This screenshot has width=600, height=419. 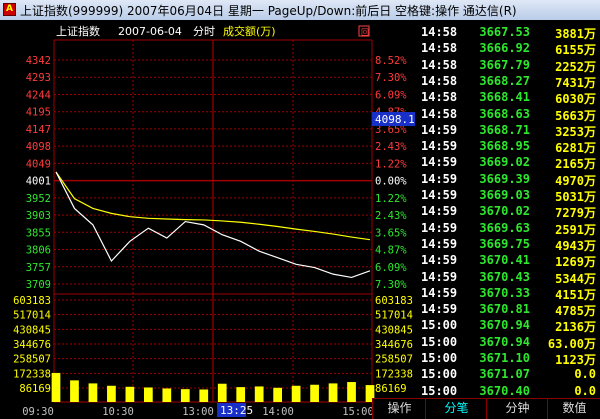 What do you see at coordinates (504, 195) in the screenshot?
I see `tick-price: 3669.03` at bounding box center [504, 195].